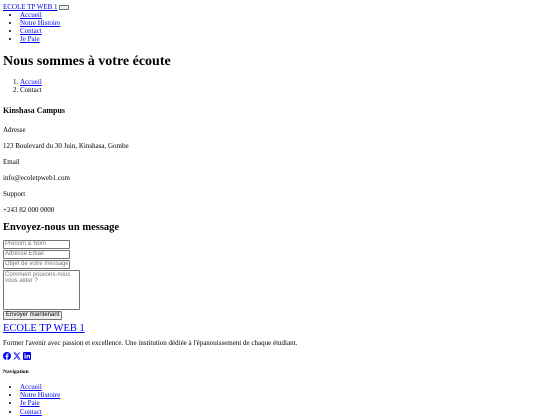 The width and height of the screenshot is (540, 416). I want to click on breadcrumb-current: Contact, so click(278, 90).